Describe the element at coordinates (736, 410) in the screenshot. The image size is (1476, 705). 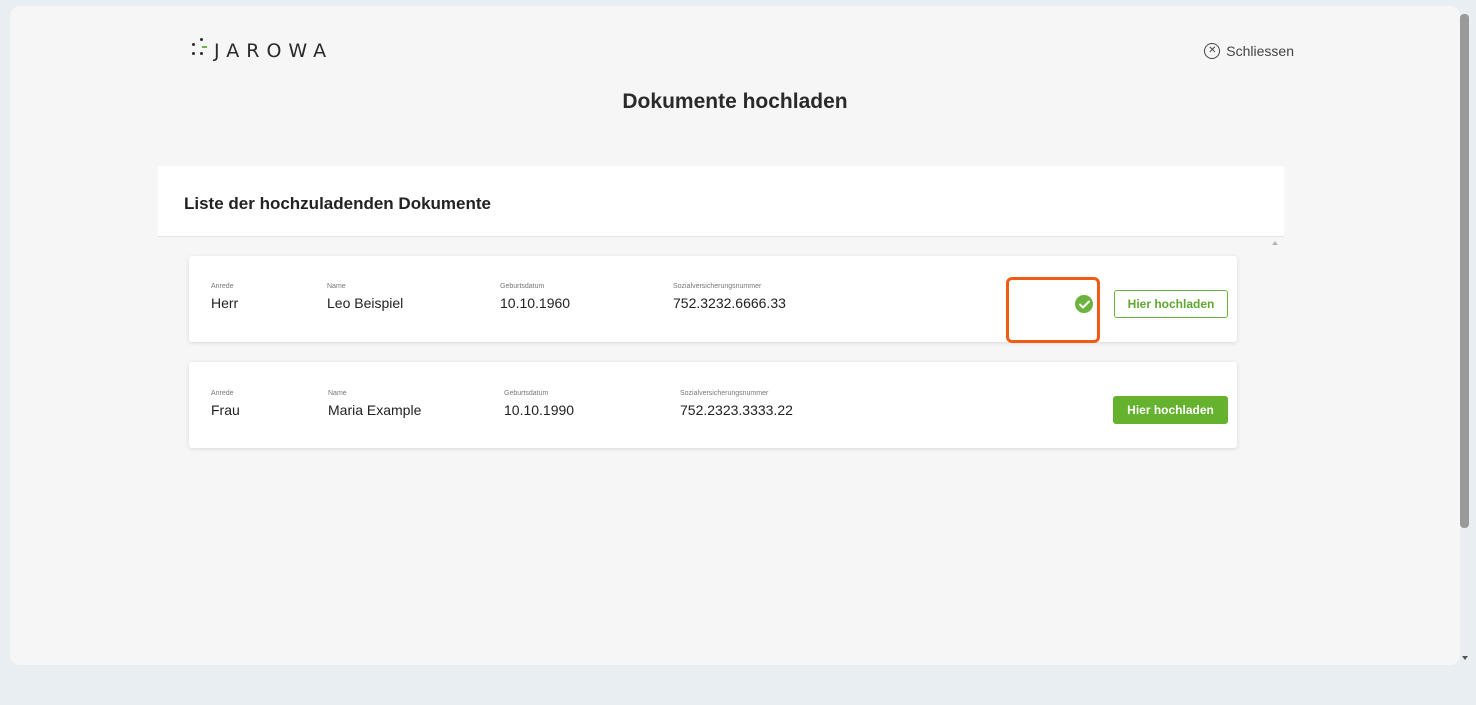
I see `ssn-value: 752.2323.3333.22` at that location.